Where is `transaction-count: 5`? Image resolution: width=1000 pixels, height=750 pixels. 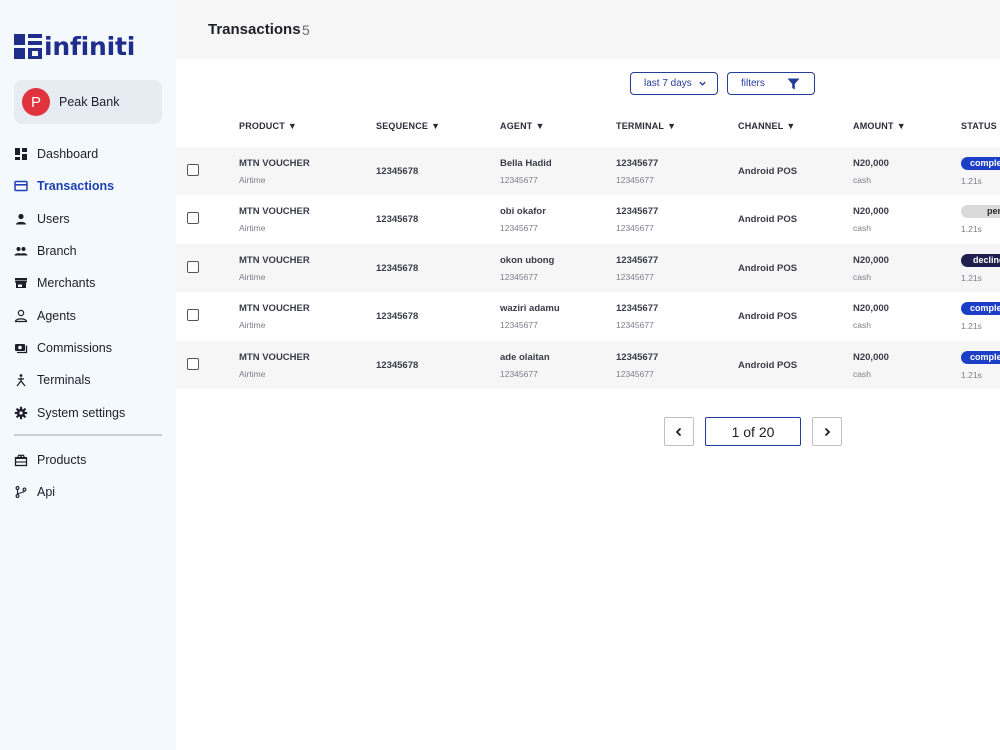
transaction-count: 5 is located at coordinates (306, 30).